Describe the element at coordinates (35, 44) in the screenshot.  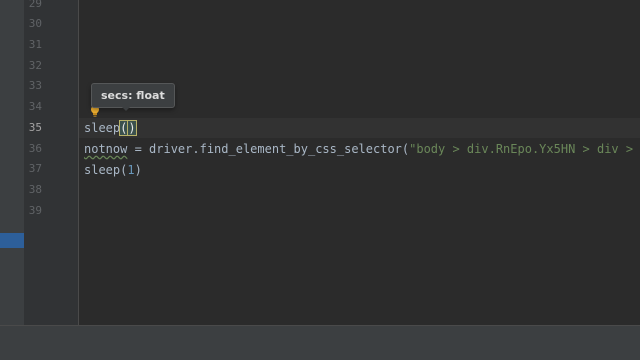
I see `line-number: 31` at that location.